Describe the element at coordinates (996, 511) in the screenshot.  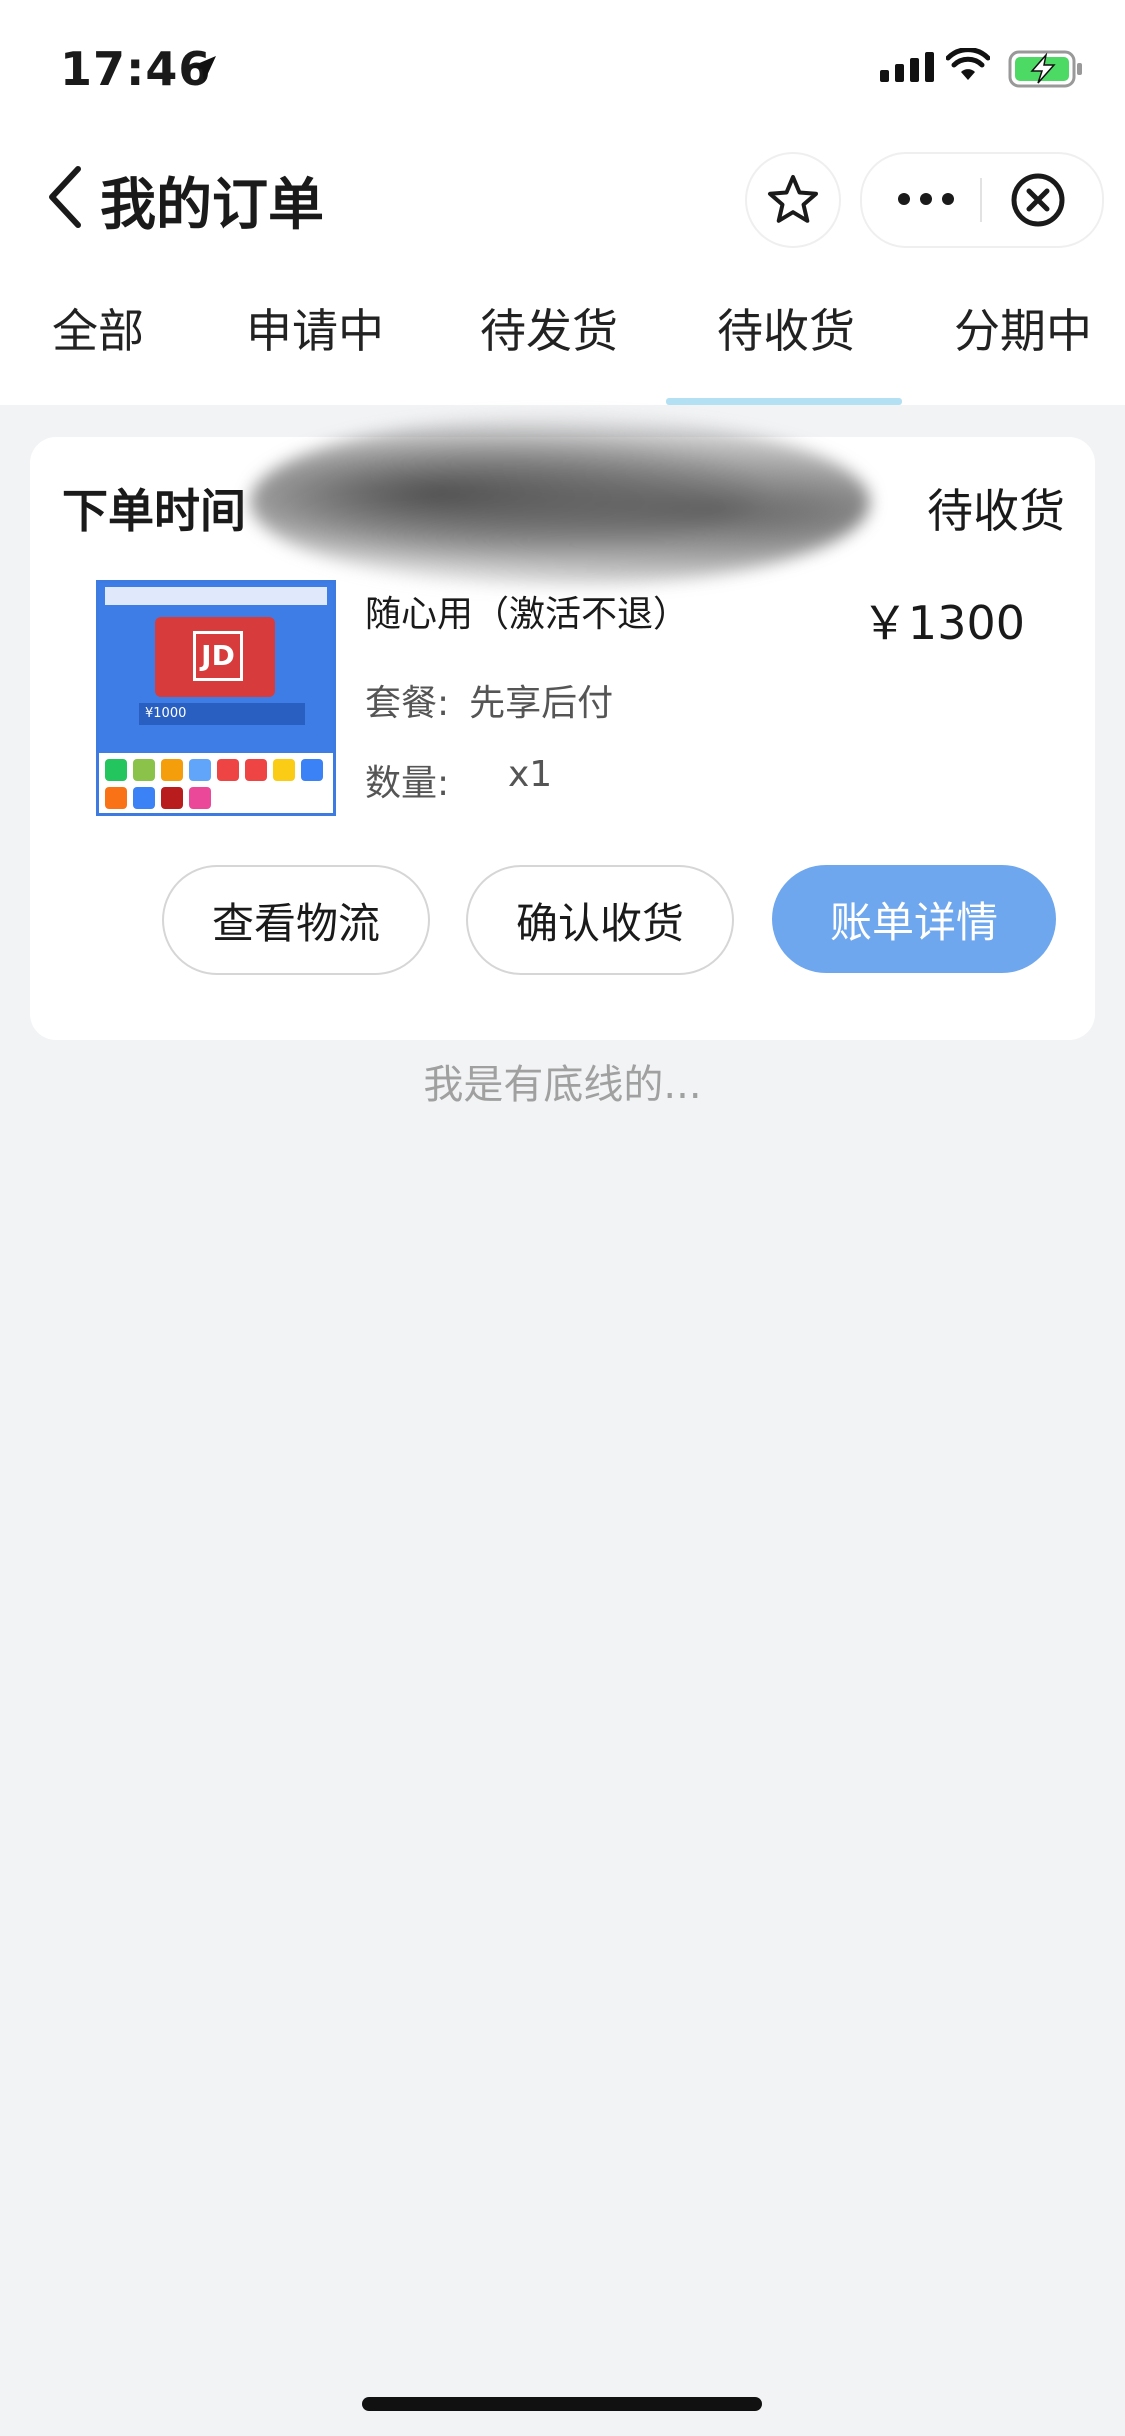
I see `order-status: 待收货` at that location.